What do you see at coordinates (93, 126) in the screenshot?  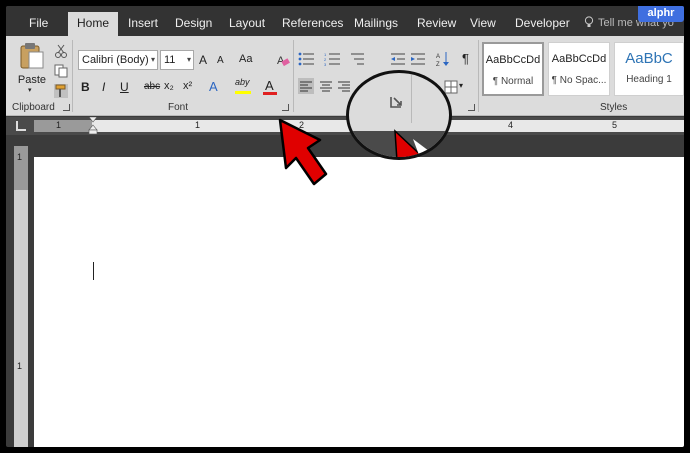 I see `indent-marker-icon` at bounding box center [93, 126].